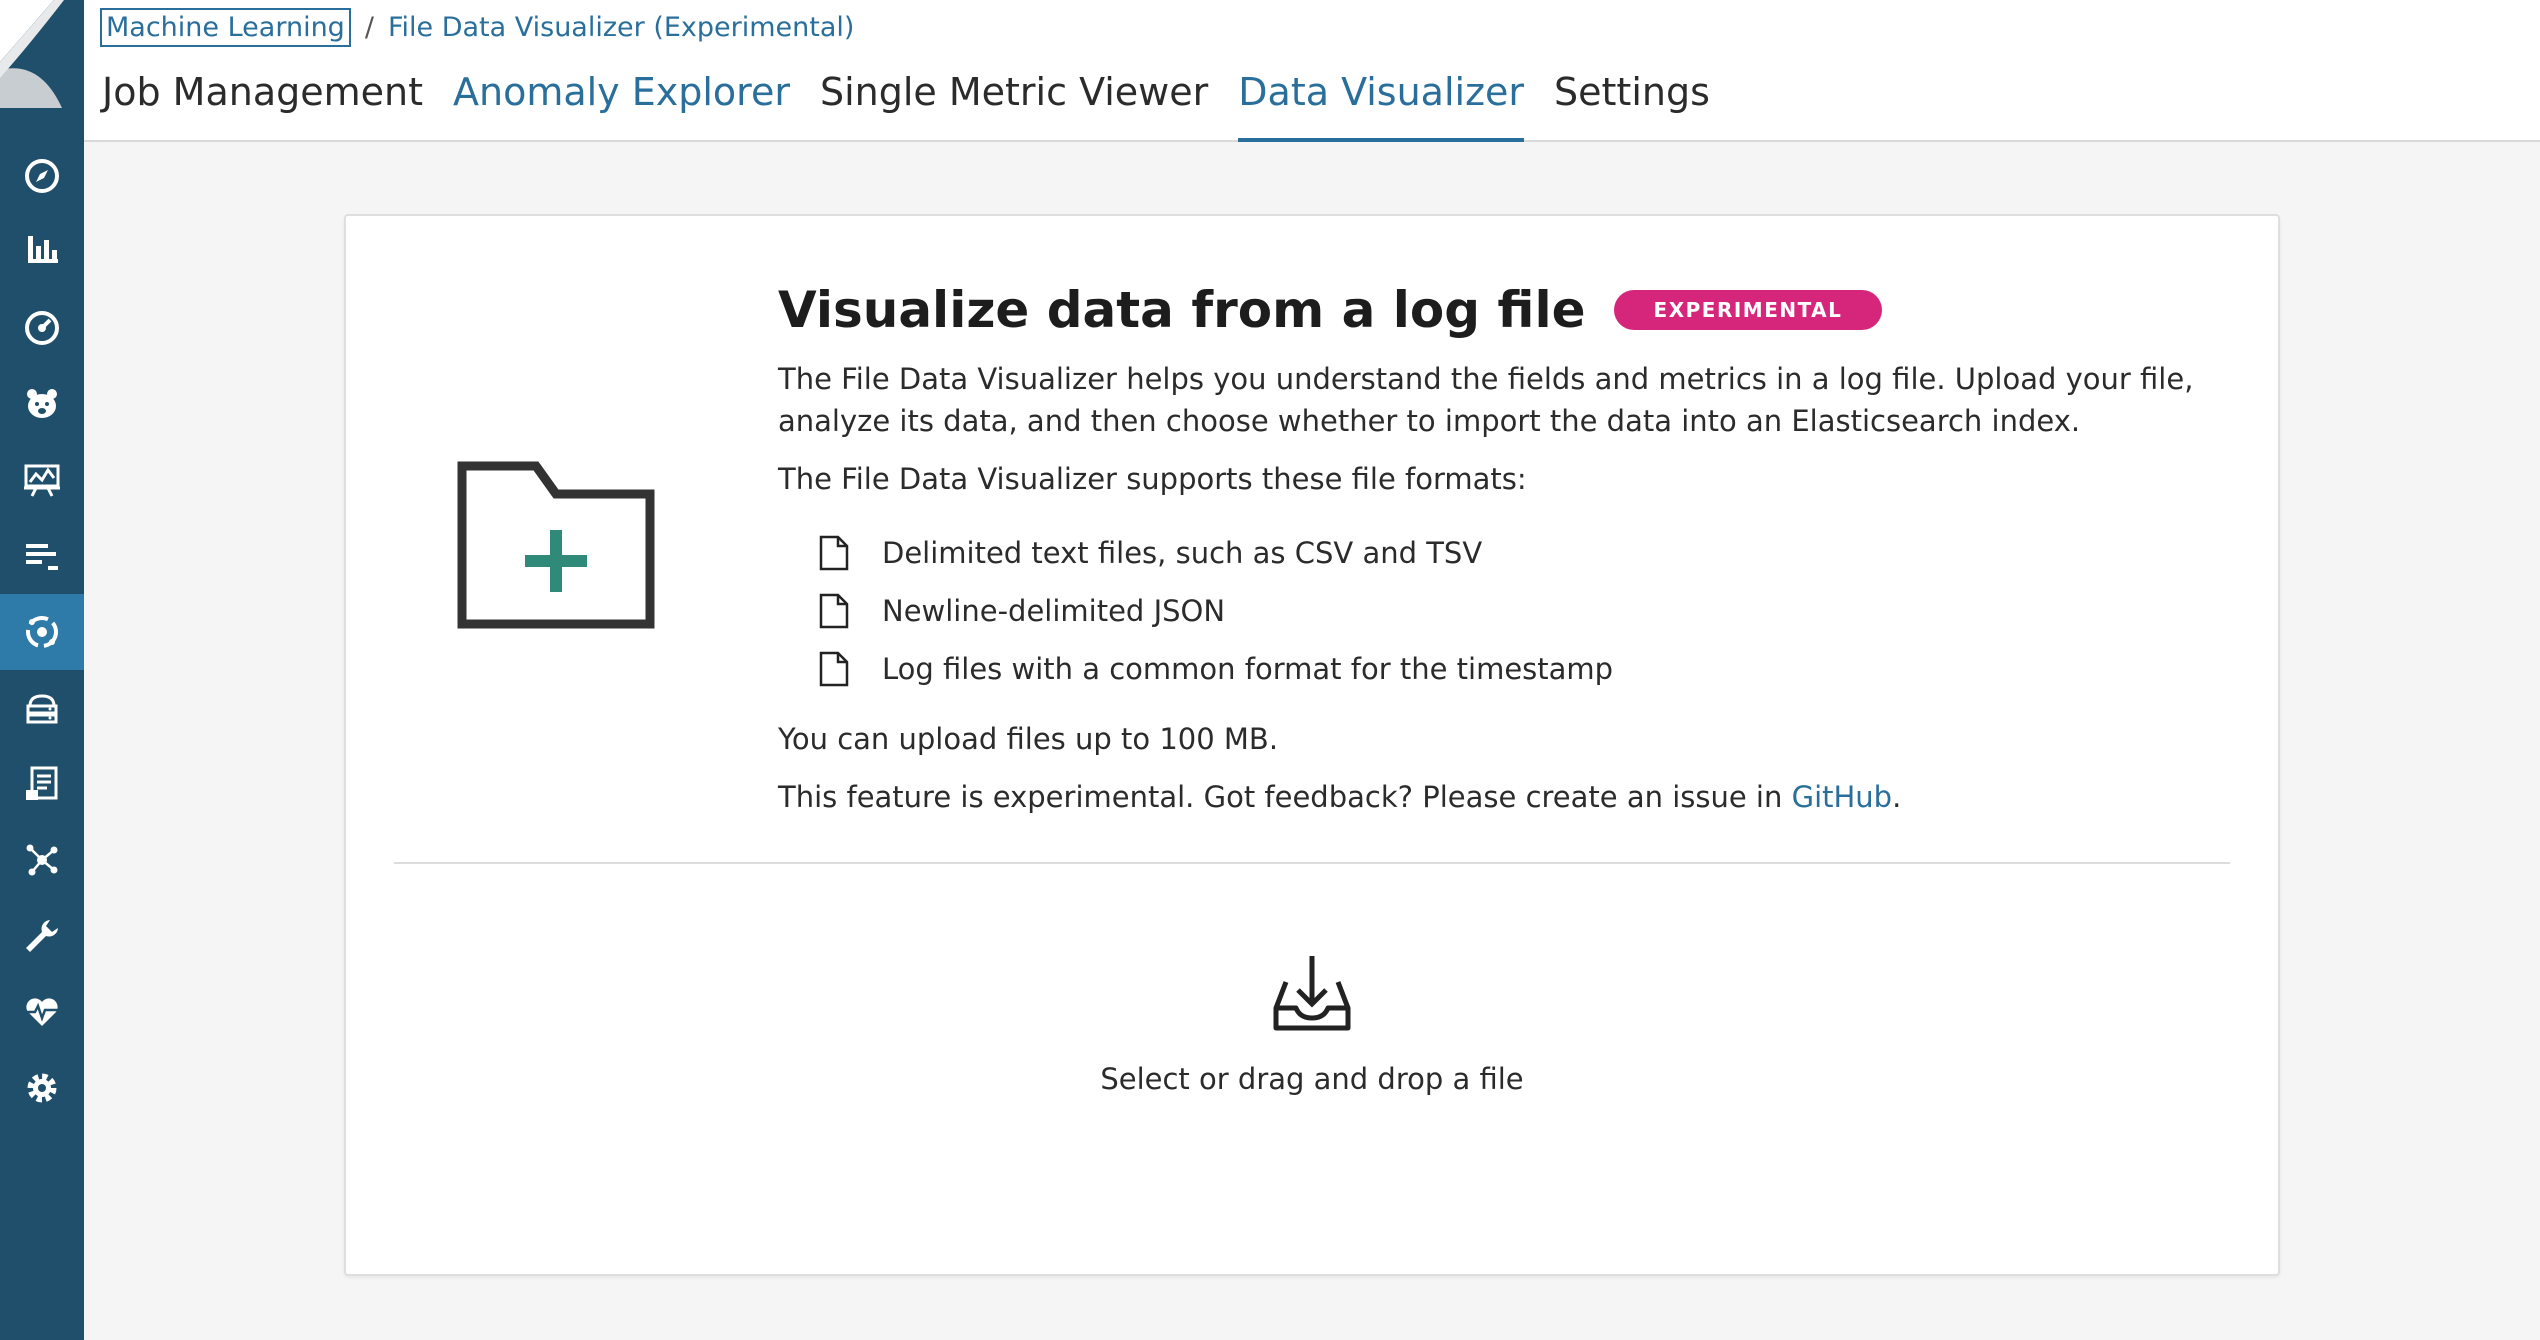 This screenshot has width=2540, height=1340. I want to click on sidebar-item-dev-tools, so click(42, 936).